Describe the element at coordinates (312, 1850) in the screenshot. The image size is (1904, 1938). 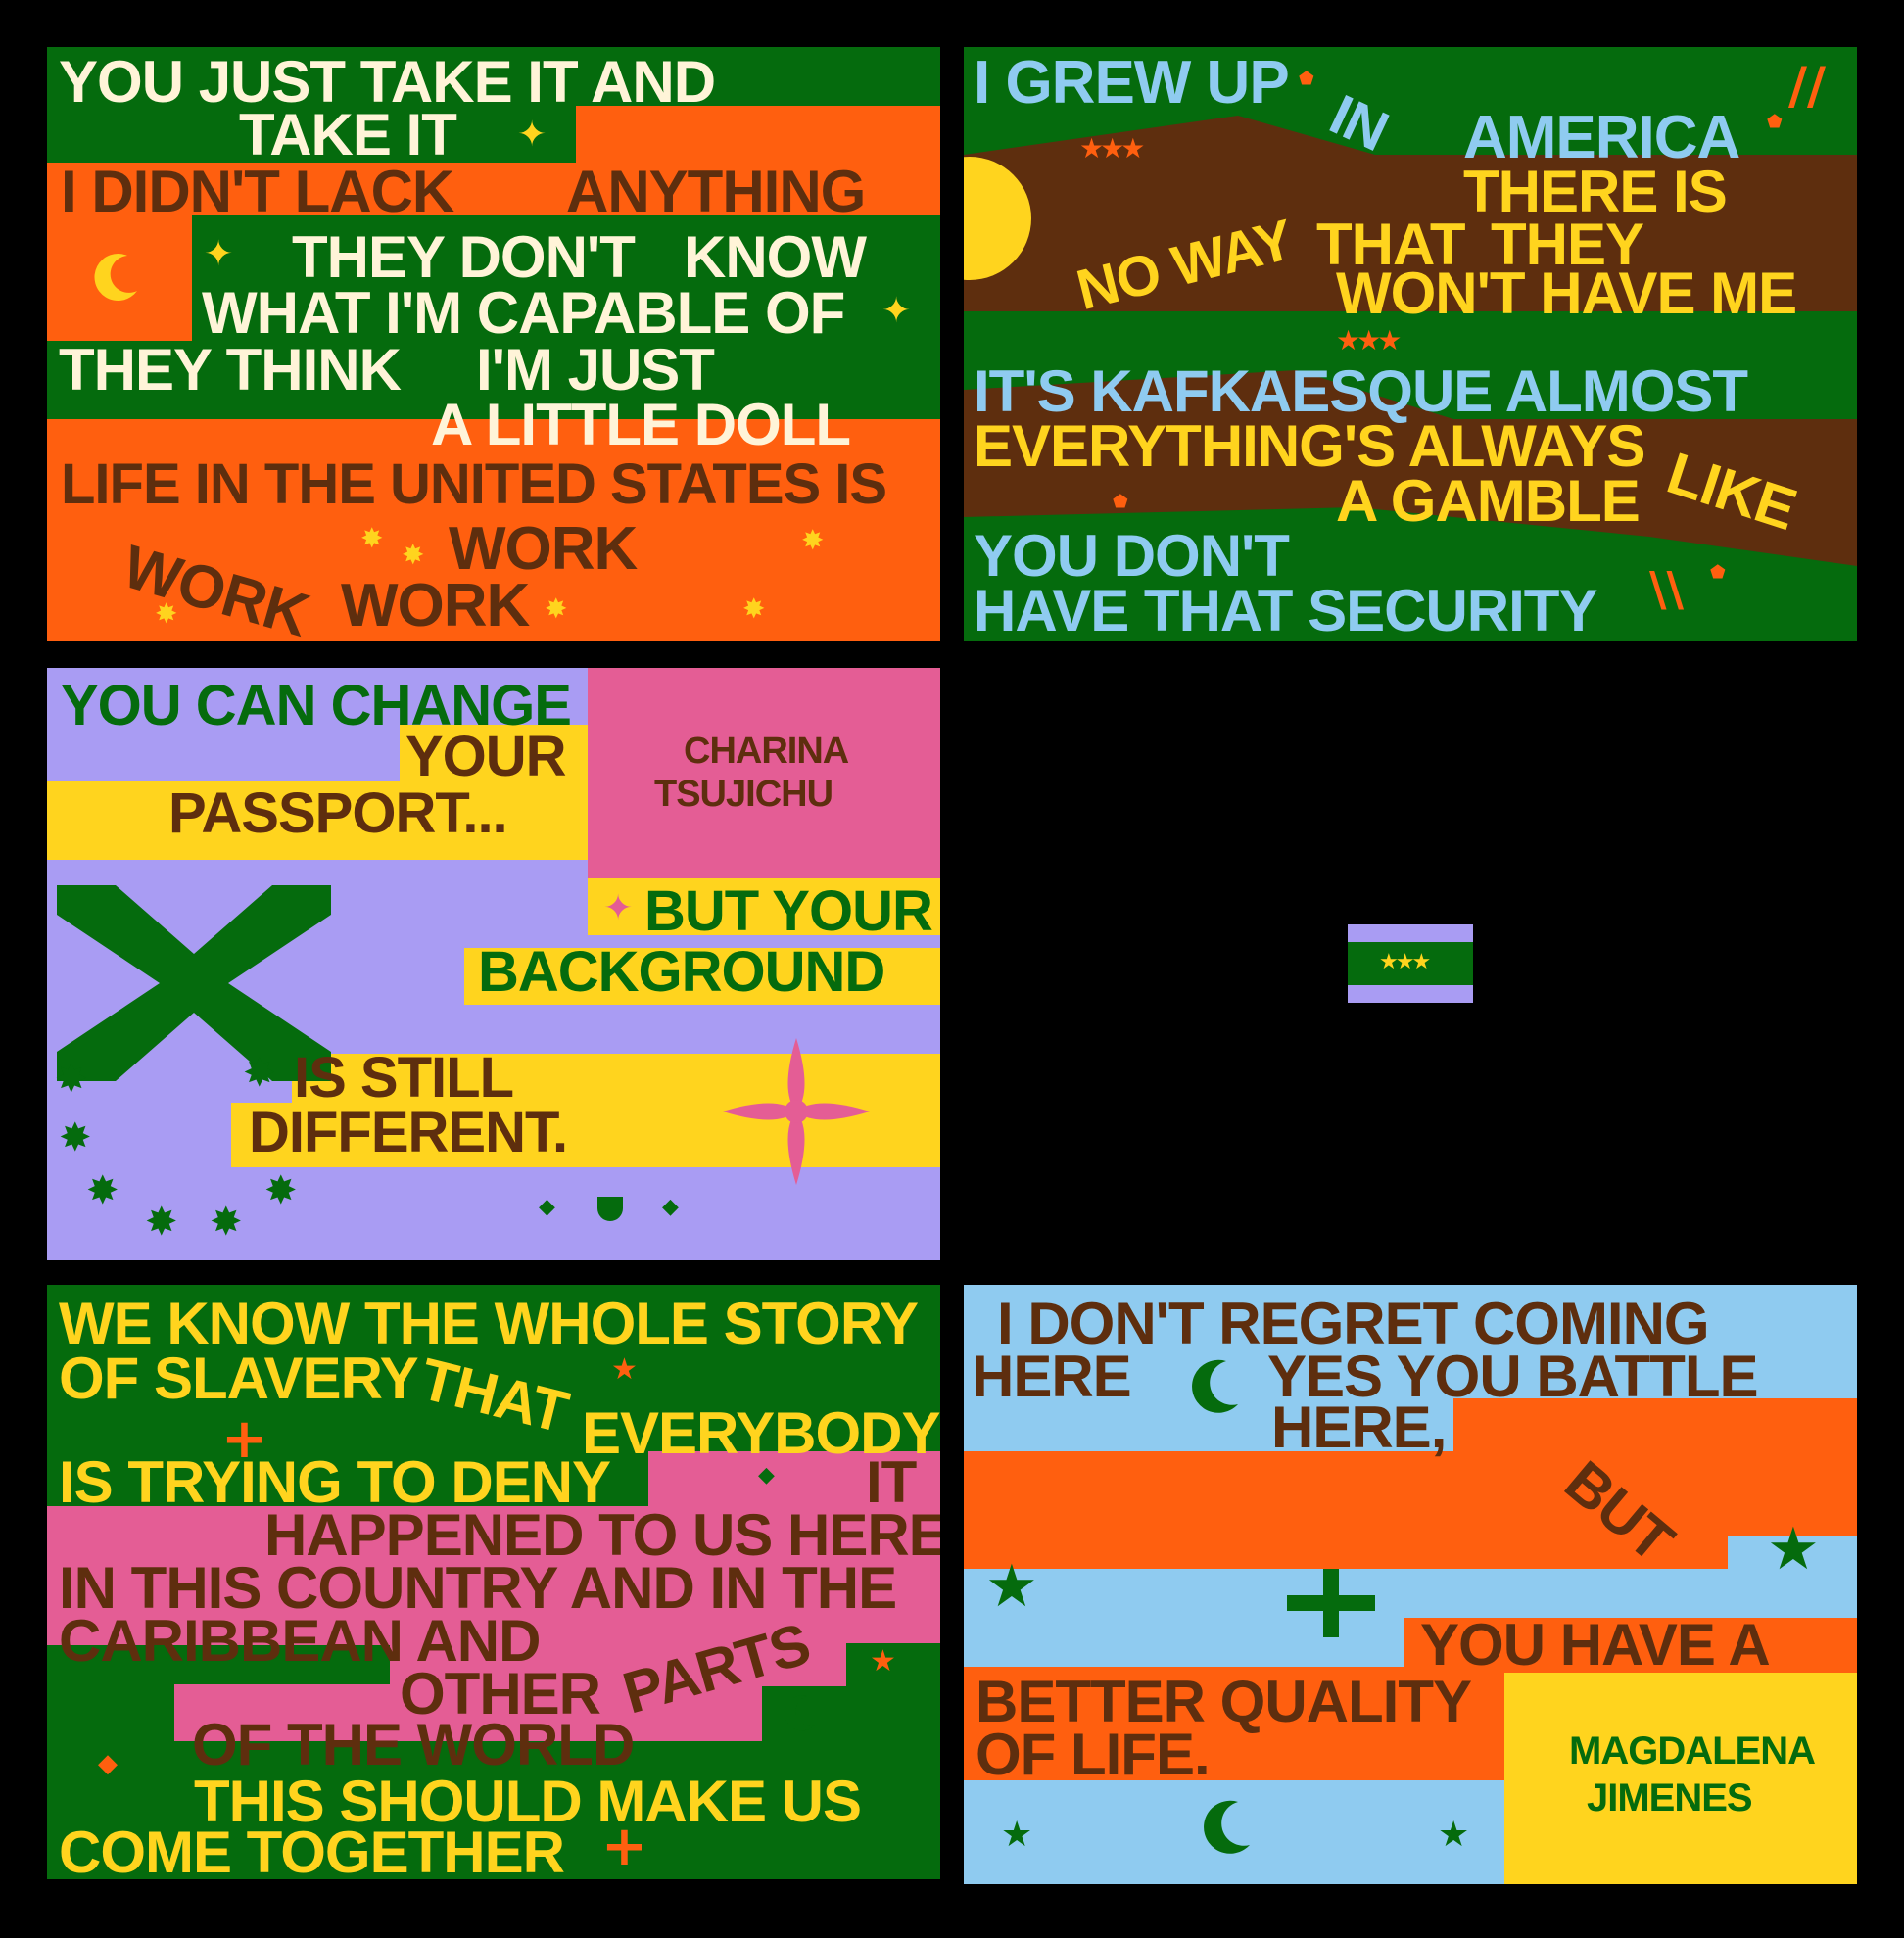
I see `quote-line: COME TOGETHER` at that location.